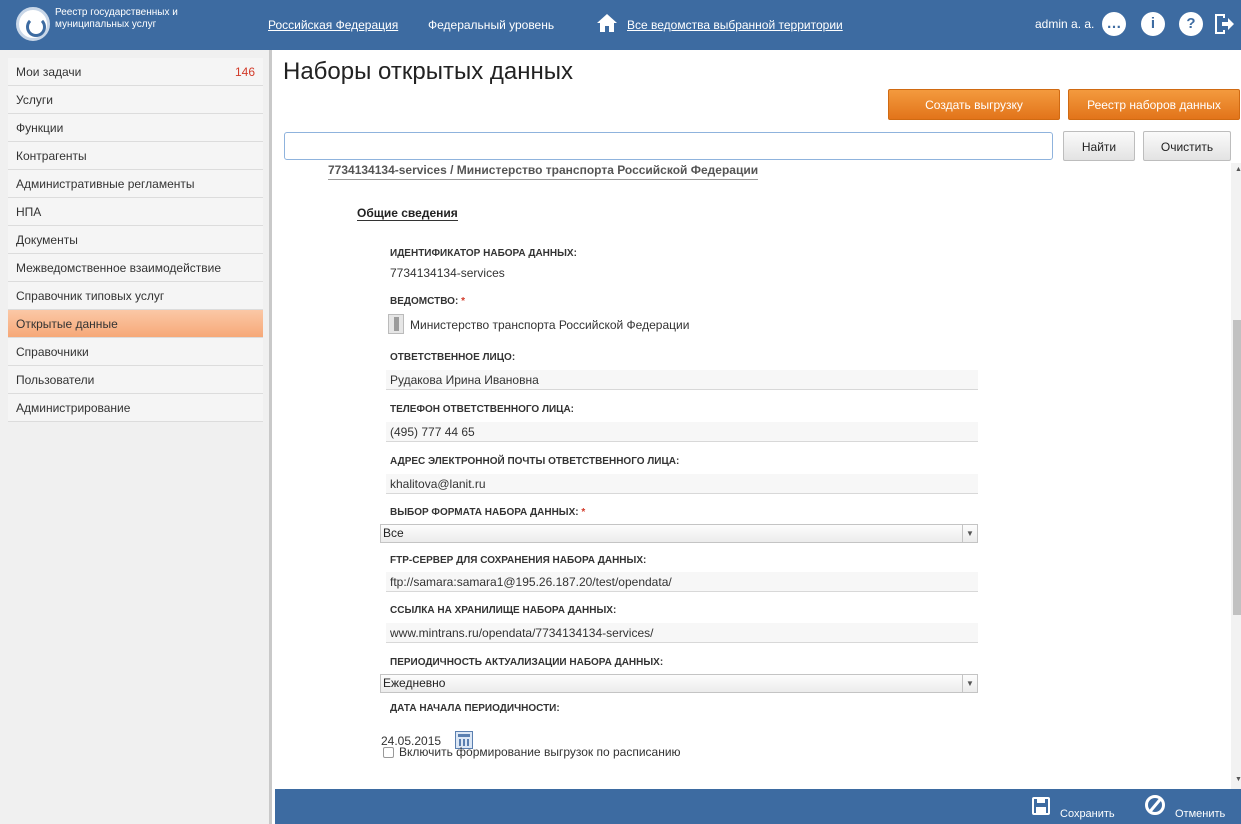 The height and width of the screenshot is (824, 1241). What do you see at coordinates (1041, 806) in the screenshot?
I see `save-icon` at bounding box center [1041, 806].